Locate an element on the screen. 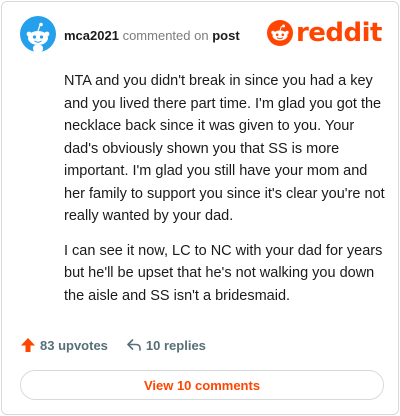 The height and width of the screenshot is (416, 400). reddit-snoo-icon is located at coordinates (279, 33).